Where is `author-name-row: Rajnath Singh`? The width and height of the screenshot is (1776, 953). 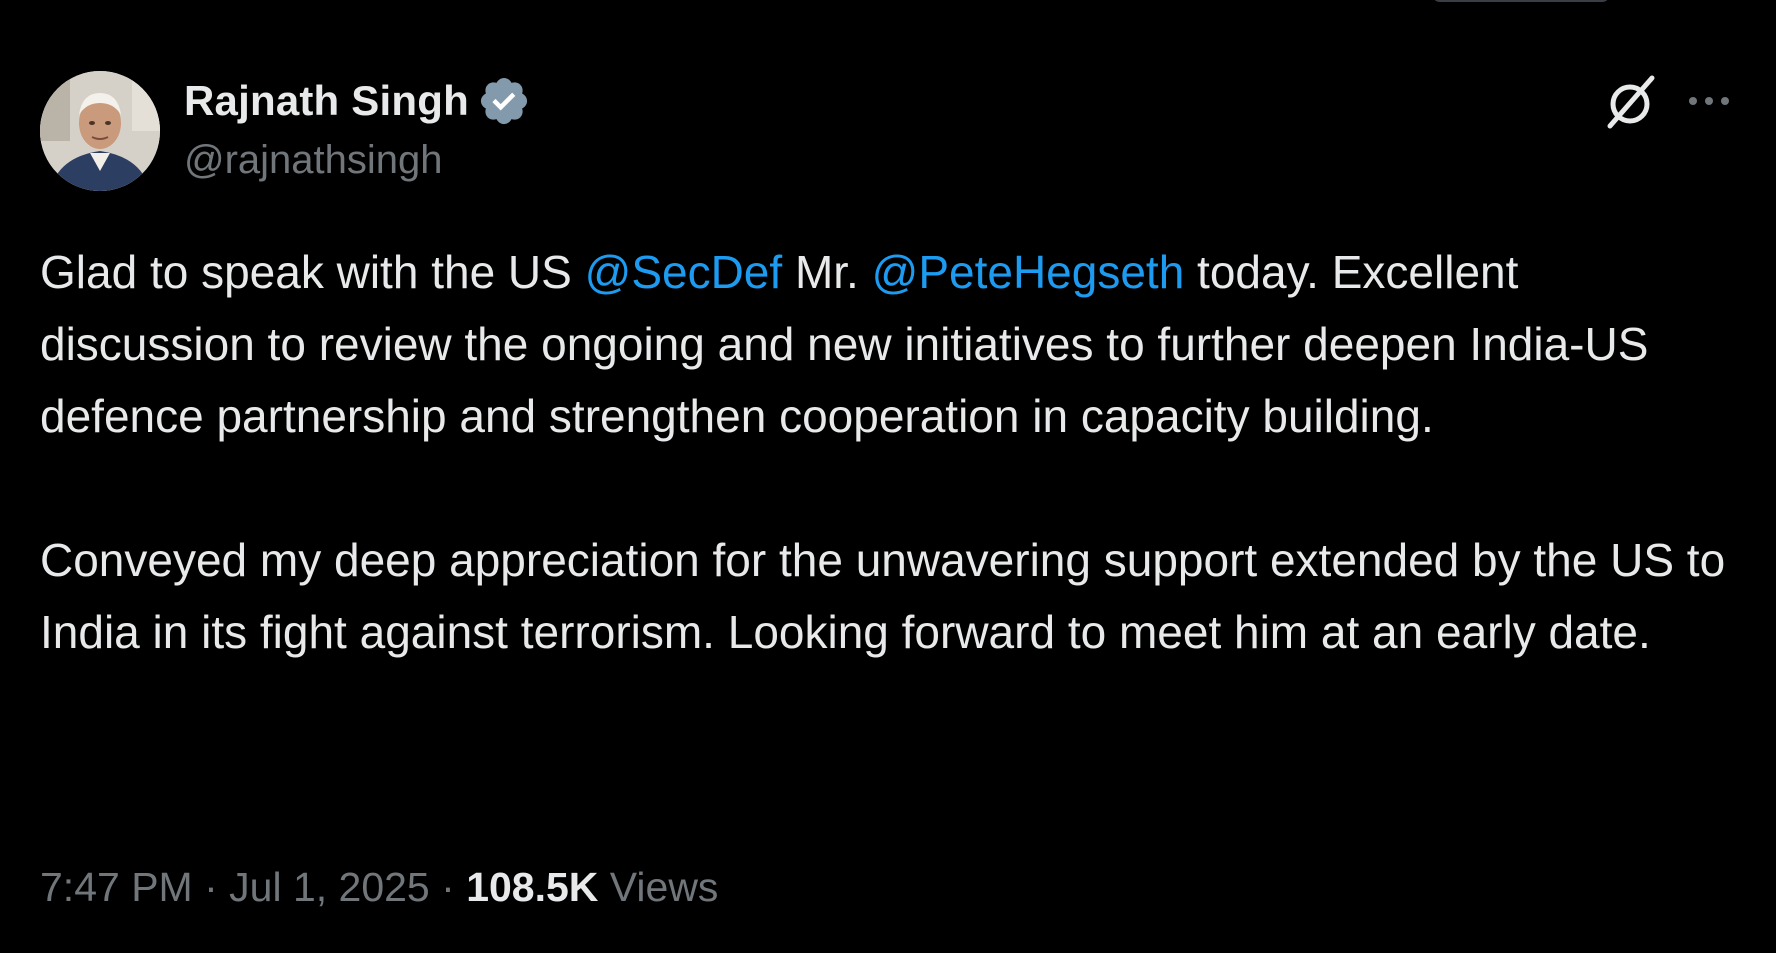
author-name-row: Rajnath Singh is located at coordinates (357, 101).